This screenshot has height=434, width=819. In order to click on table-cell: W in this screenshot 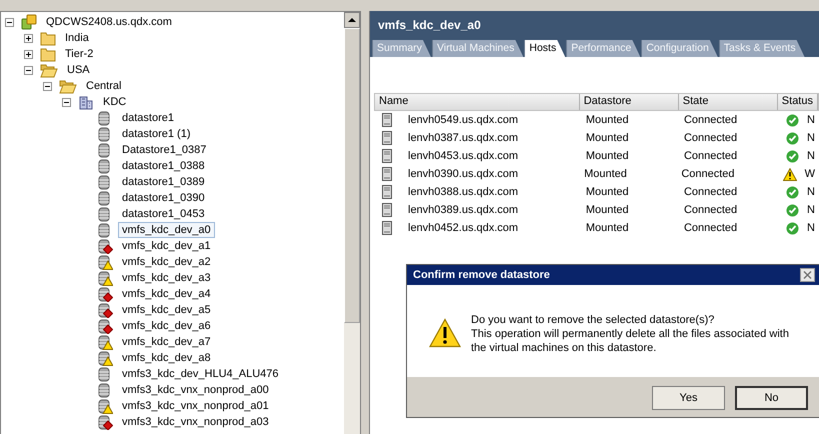, I will do `click(809, 174)`.